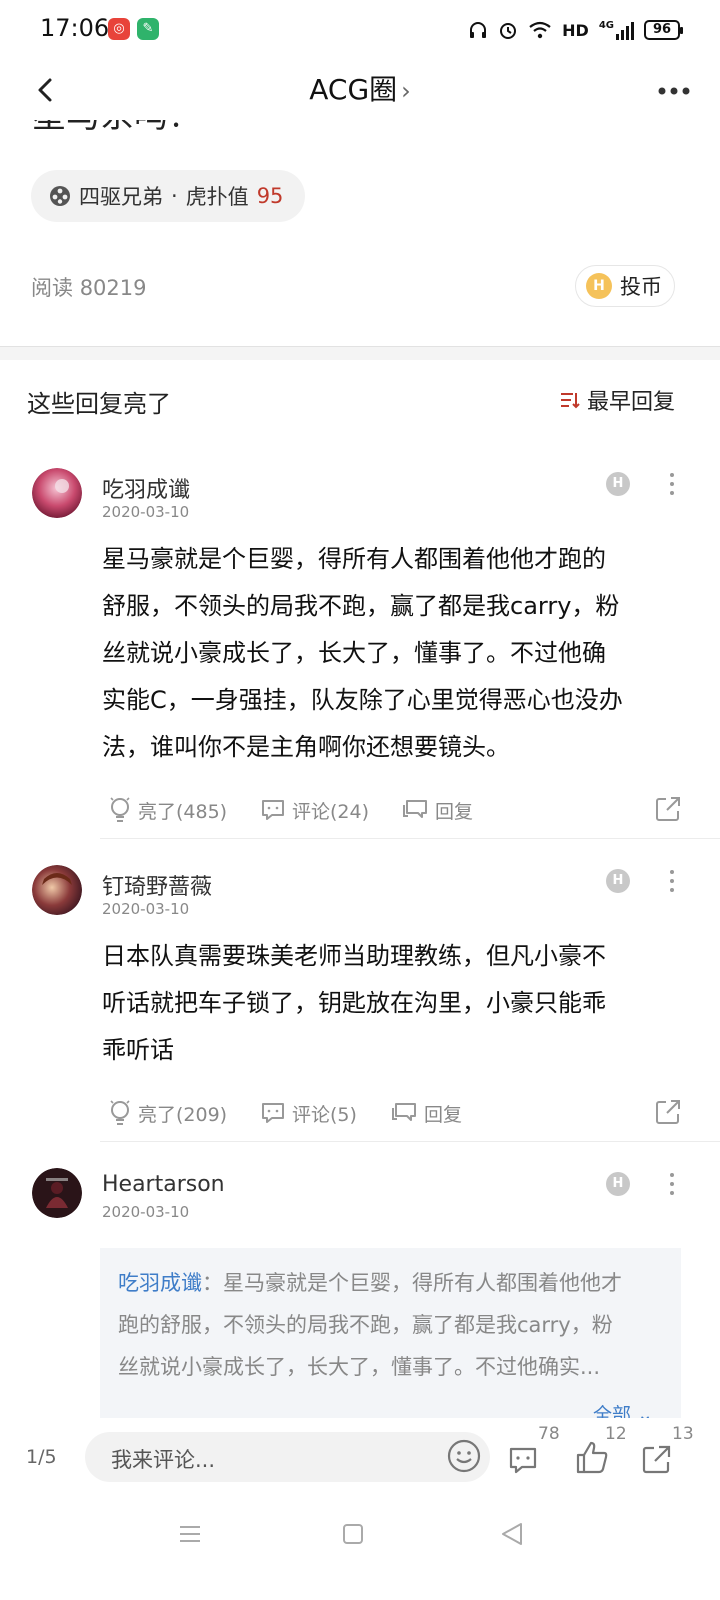  I want to click on light-count: 亮了(209), so click(183, 1114).